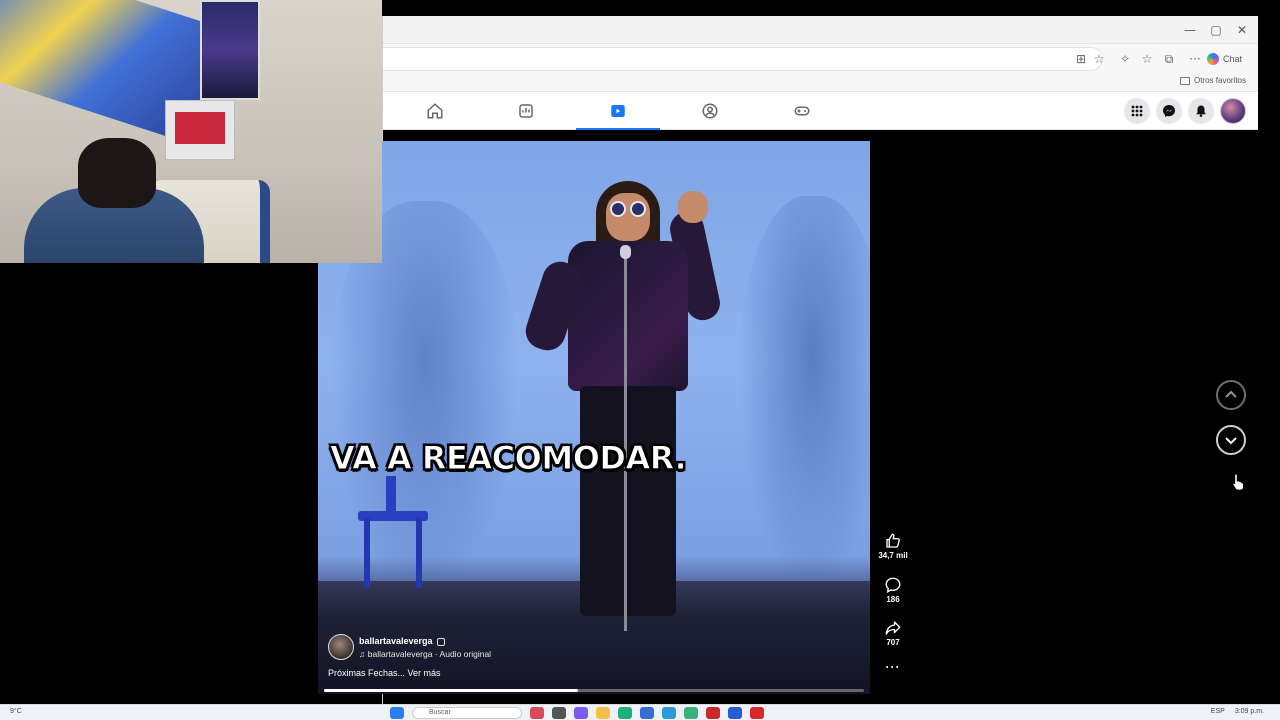 Image resolution: width=1280 pixels, height=720 pixels. I want to click on chevron-up-icon, so click(1231, 394).